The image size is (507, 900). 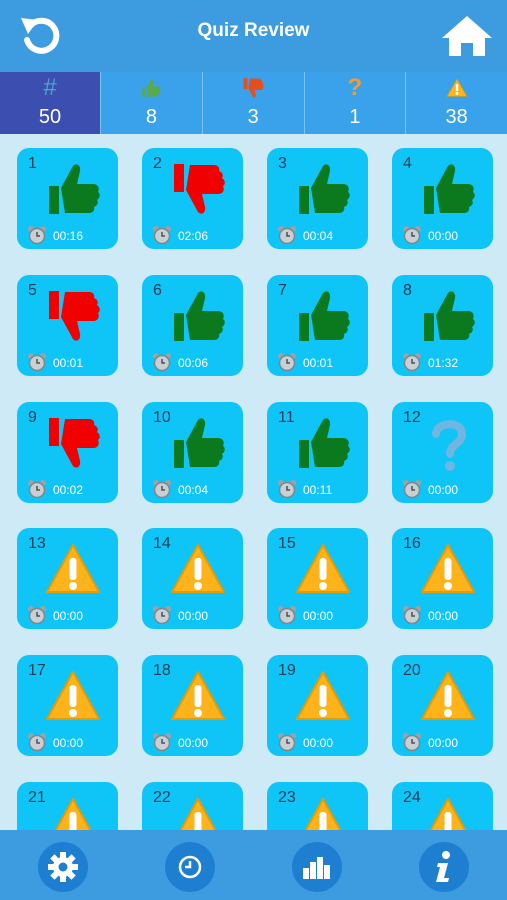 What do you see at coordinates (157, 290) in the screenshot?
I see `question-number: 6` at bounding box center [157, 290].